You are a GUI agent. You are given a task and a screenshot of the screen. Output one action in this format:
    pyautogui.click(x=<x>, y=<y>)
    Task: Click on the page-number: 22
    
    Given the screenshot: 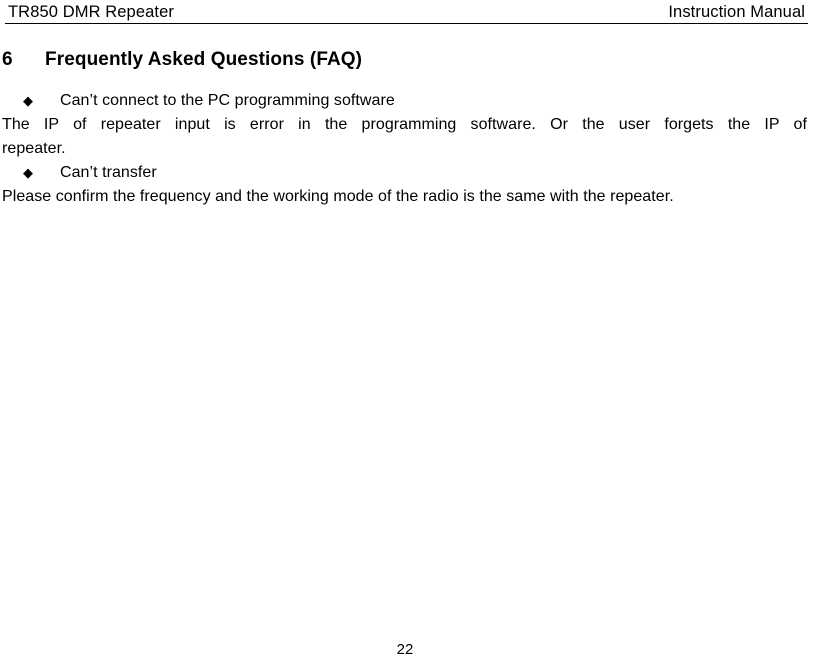 What is the action you would take?
    pyautogui.click(x=405, y=649)
    